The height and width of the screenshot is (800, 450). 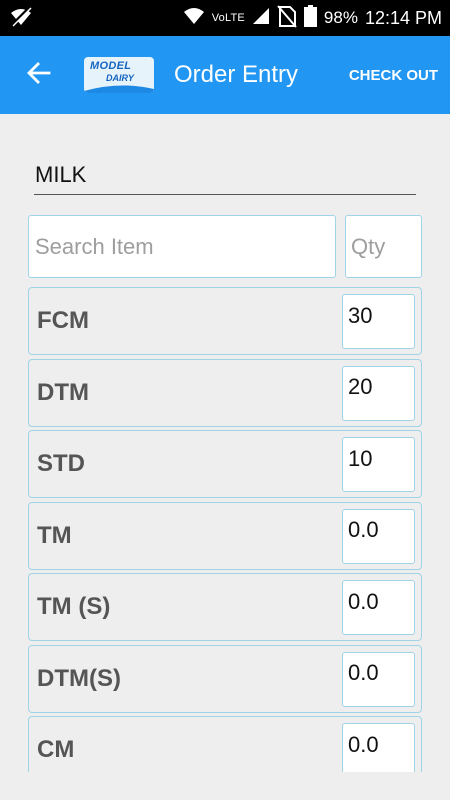 What do you see at coordinates (393, 75) in the screenshot?
I see `check-out-button: CHECK OUT` at bounding box center [393, 75].